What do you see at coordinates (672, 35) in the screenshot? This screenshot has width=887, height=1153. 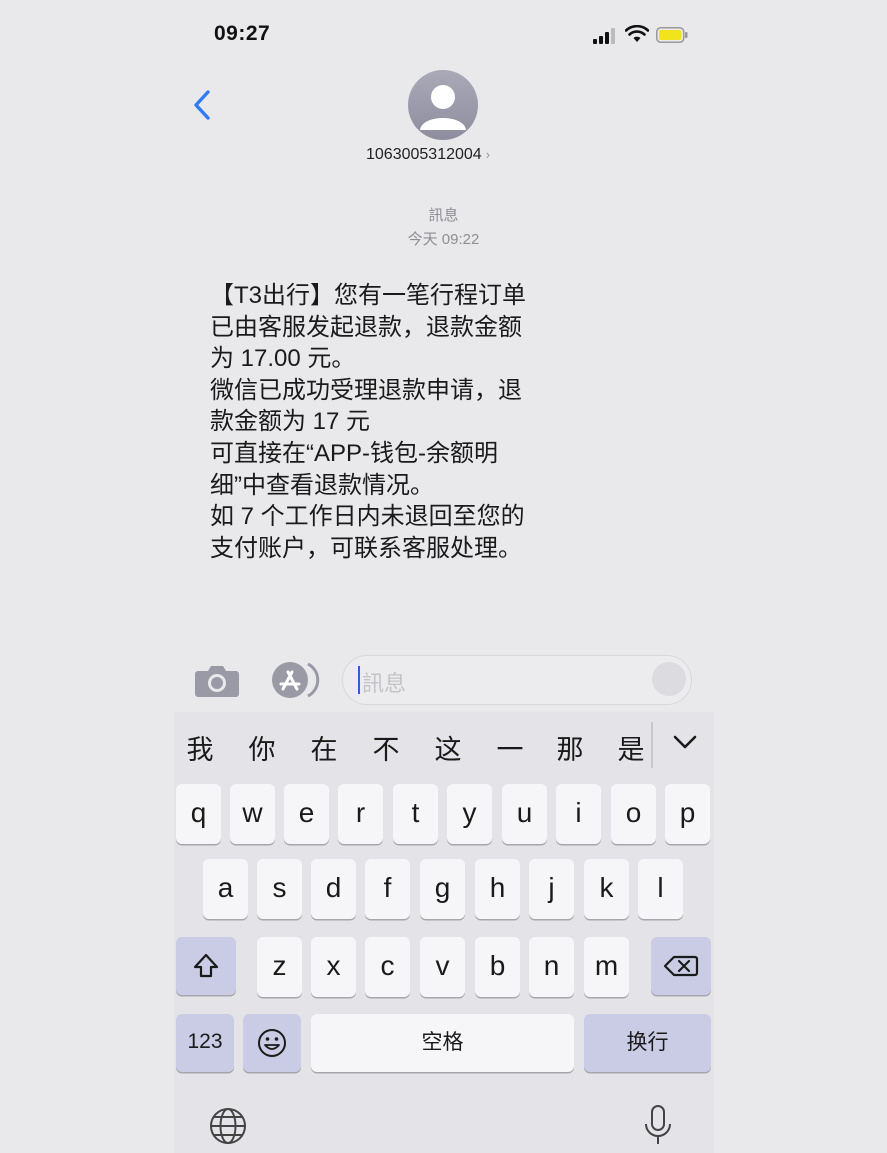 I see `battery-icon` at bounding box center [672, 35].